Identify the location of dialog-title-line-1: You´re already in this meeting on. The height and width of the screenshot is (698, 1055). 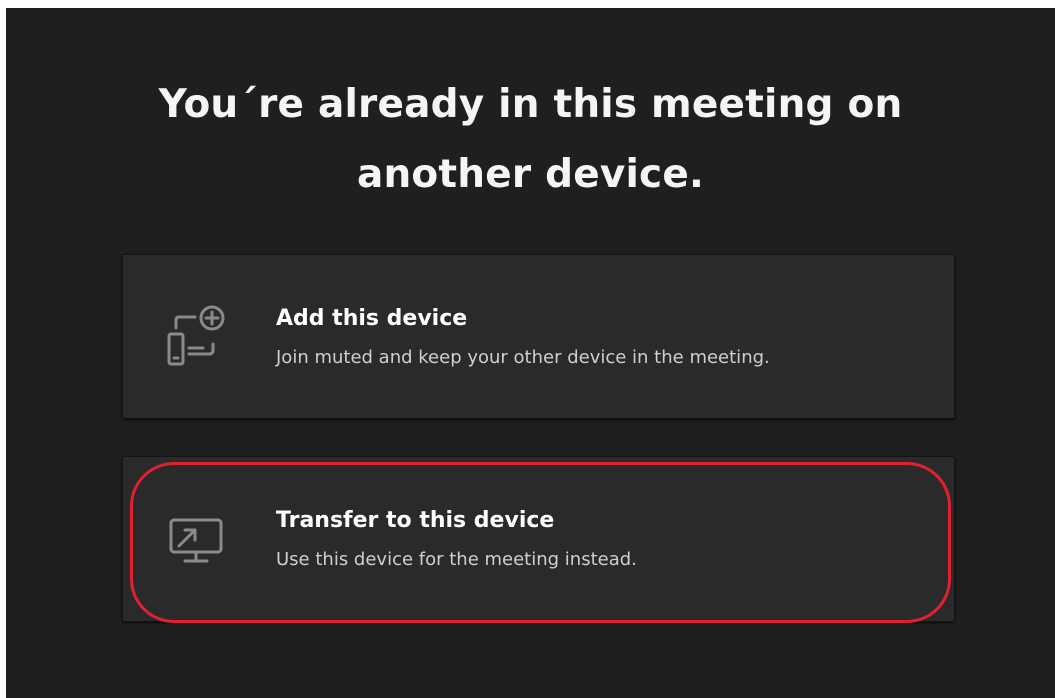
(530, 104).